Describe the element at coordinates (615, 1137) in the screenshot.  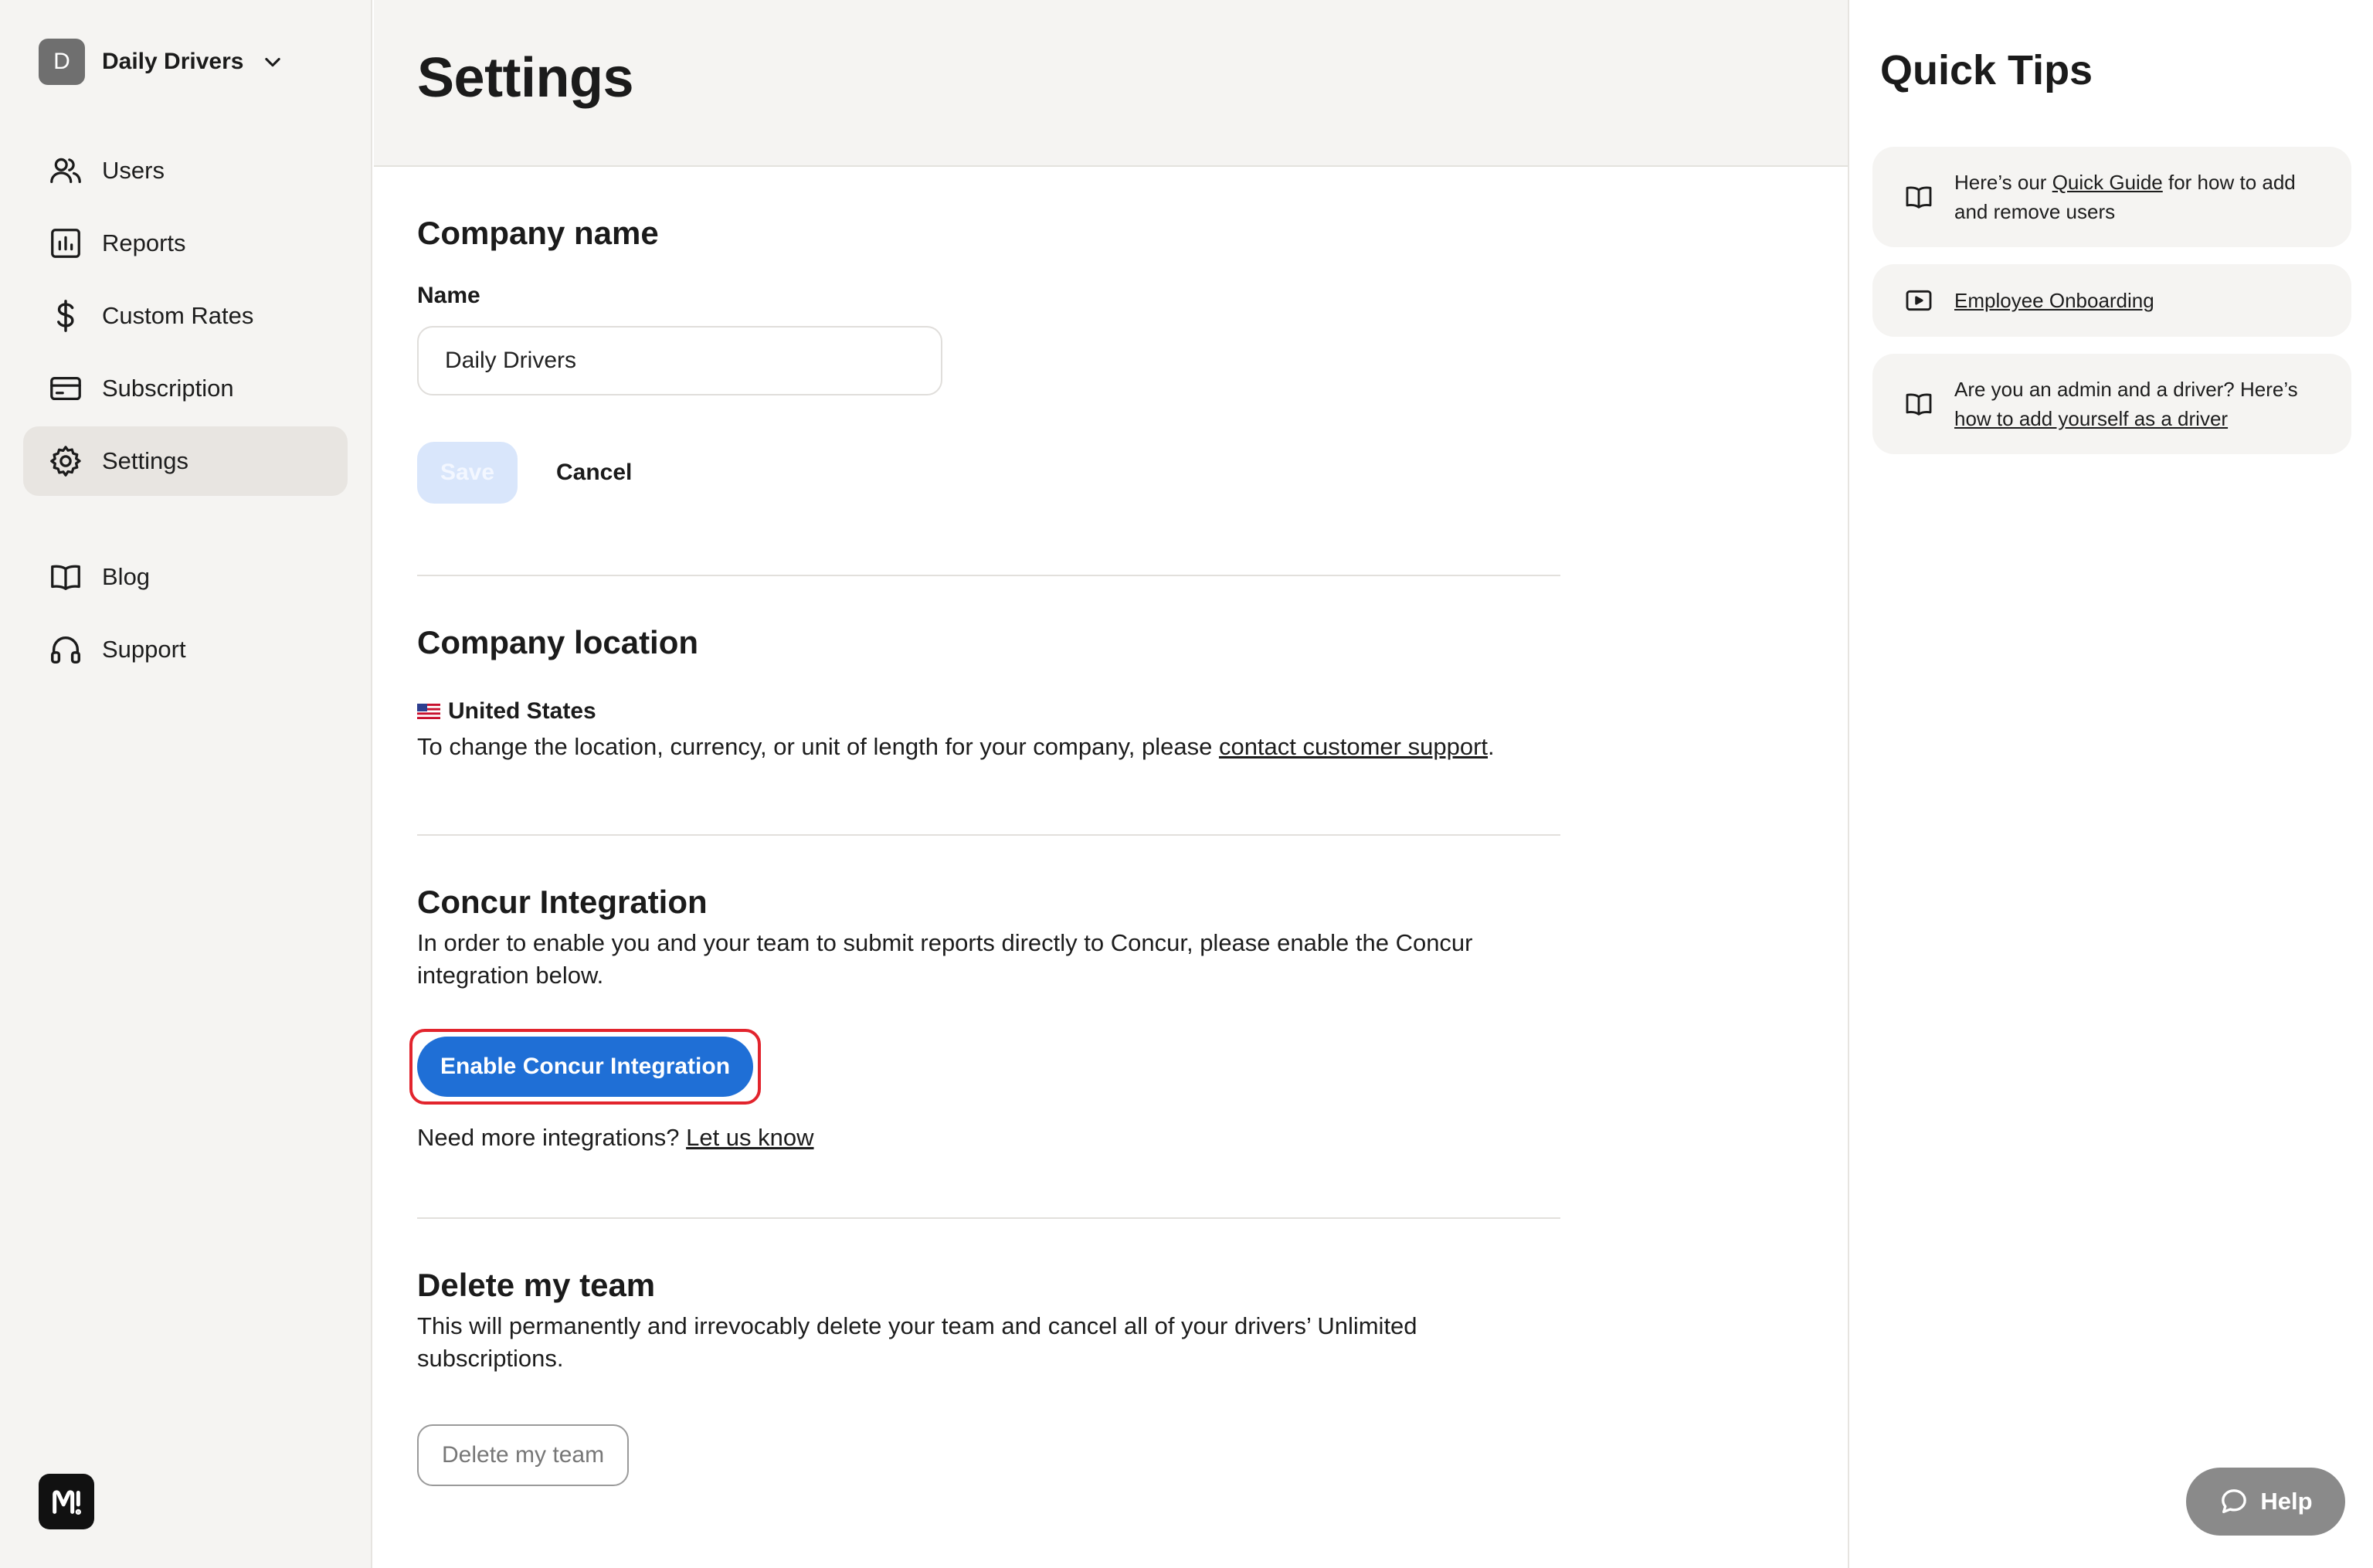
I see `more-integrations: Need more integrations? Let us know` at that location.